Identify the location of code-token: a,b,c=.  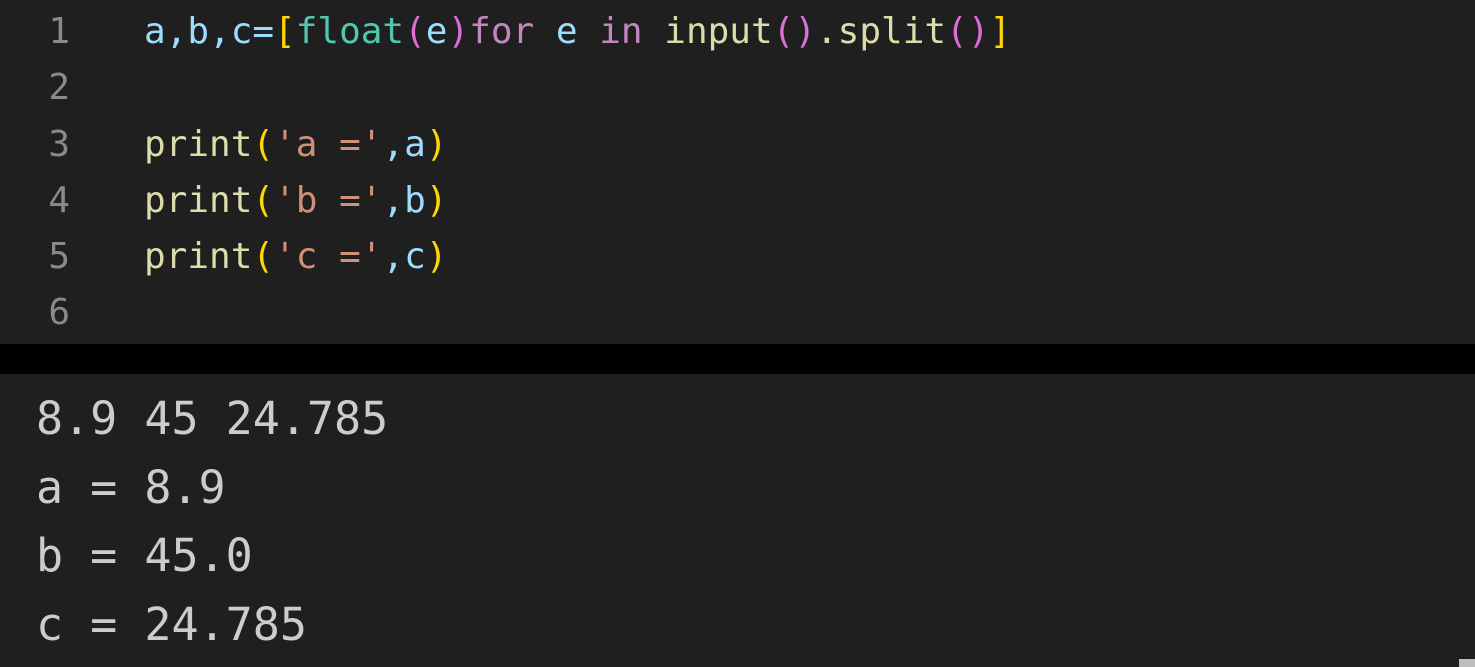
(209, 31).